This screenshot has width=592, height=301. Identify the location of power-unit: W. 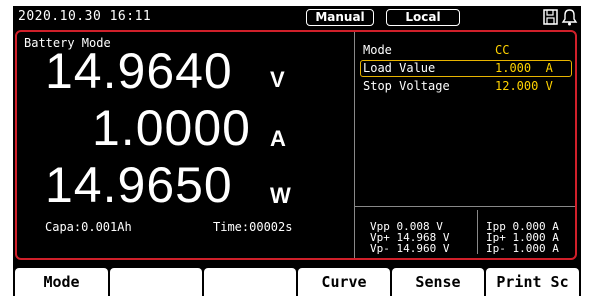
(280, 195).